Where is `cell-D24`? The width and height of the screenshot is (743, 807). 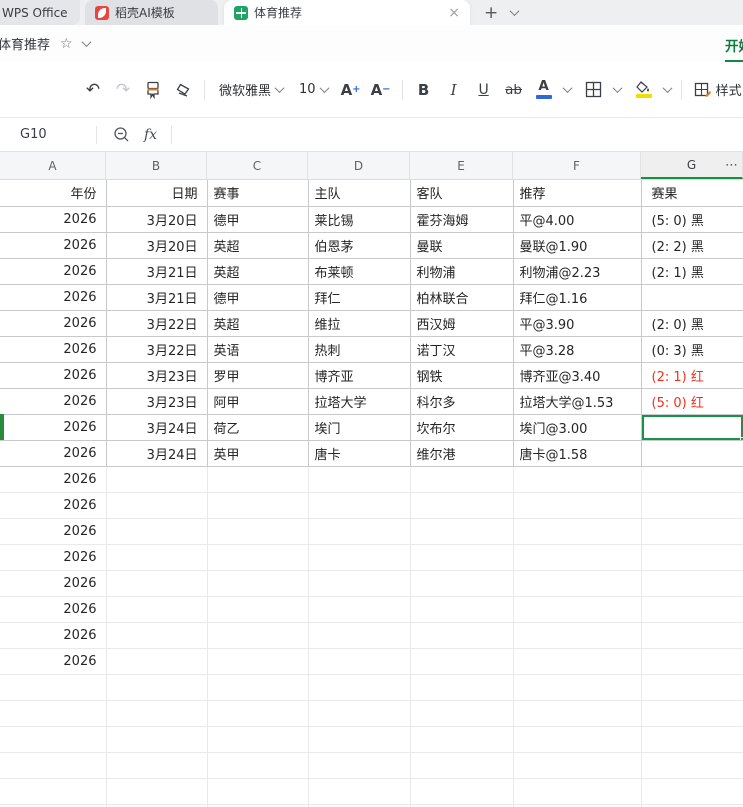 cell-D24 is located at coordinates (359, 791).